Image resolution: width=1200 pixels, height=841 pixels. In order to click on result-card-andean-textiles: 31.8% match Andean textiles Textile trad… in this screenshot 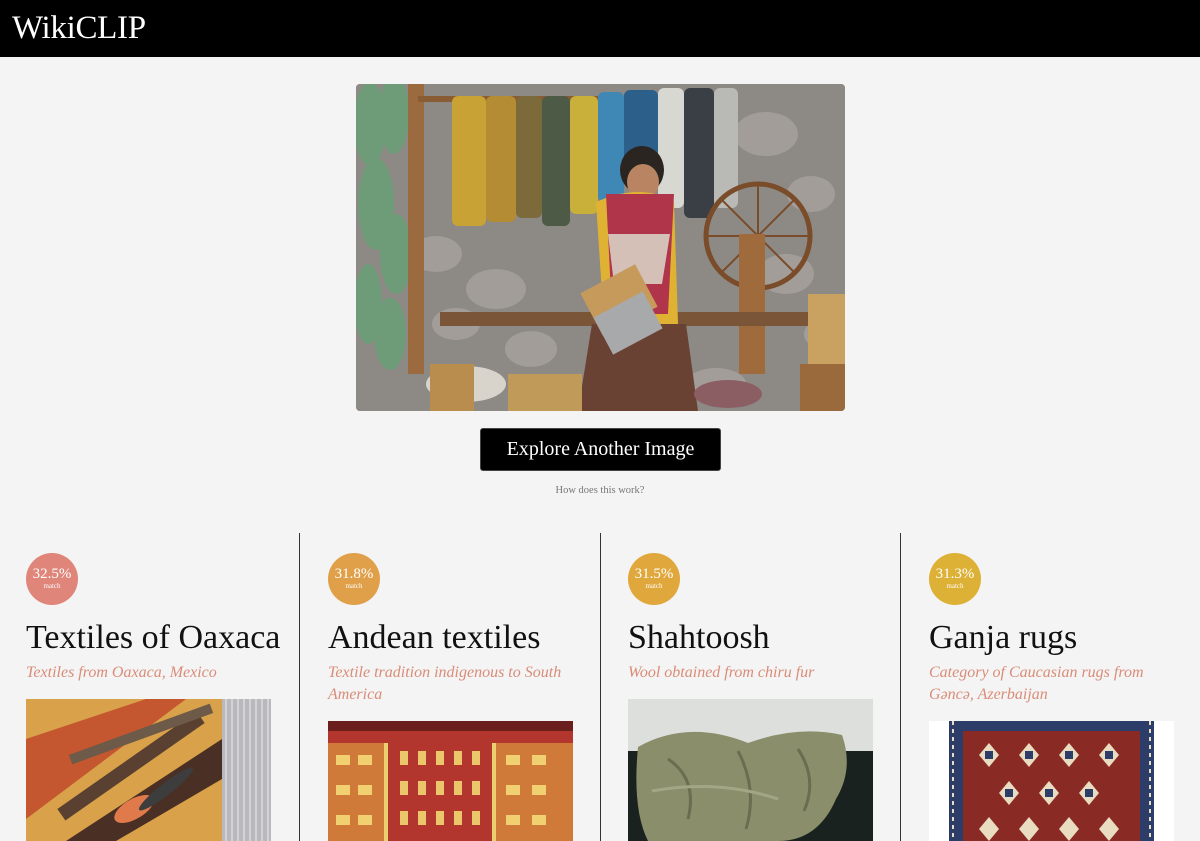, I will do `click(449, 687)`.